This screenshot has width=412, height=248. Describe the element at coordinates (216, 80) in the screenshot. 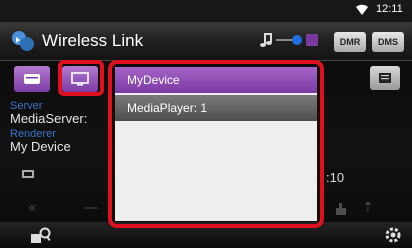

I see `device-list-item-mydevice: MyDevice` at that location.